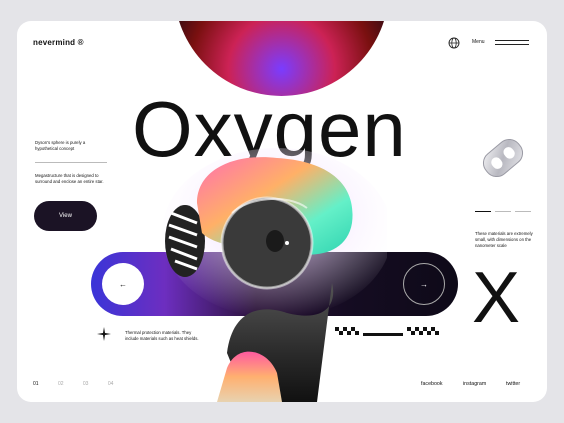 Image resolution: width=564 pixels, height=423 pixels. I want to click on big-letter-x: X, so click(496, 298).